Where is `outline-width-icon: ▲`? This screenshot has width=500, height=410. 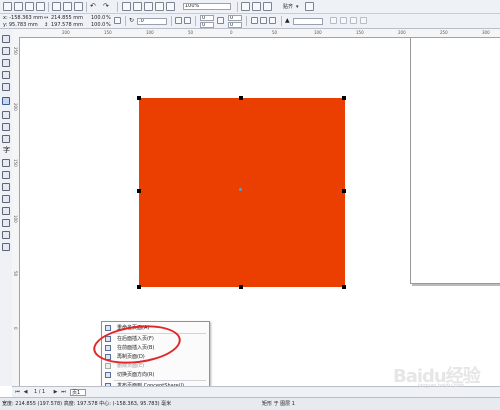 outline-width-icon: ▲ is located at coordinates (287, 20).